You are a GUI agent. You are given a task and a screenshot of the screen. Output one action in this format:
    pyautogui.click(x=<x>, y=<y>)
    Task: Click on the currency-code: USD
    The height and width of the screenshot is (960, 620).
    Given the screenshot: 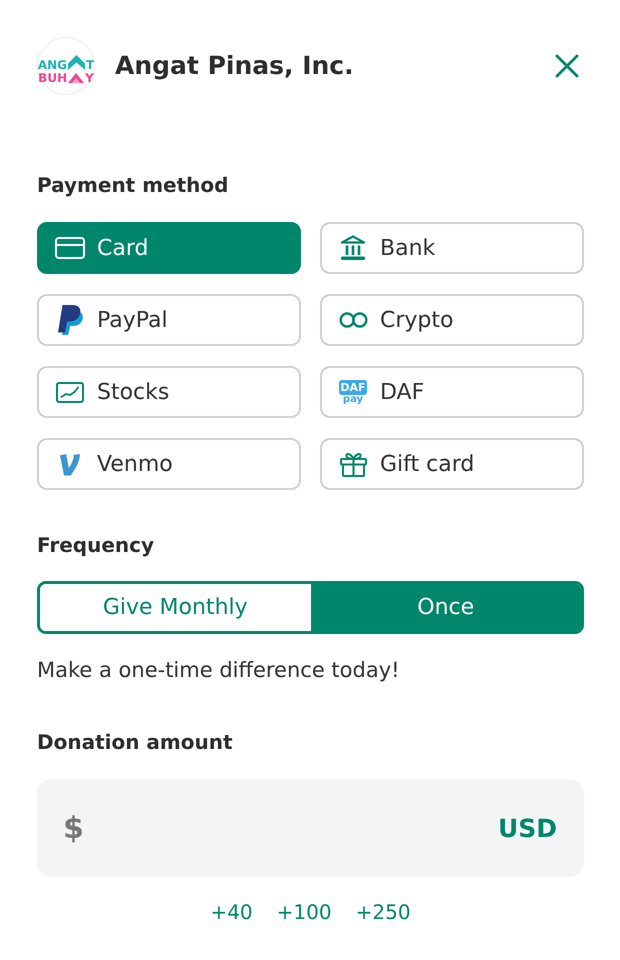 What is the action you would take?
    pyautogui.click(x=527, y=828)
    